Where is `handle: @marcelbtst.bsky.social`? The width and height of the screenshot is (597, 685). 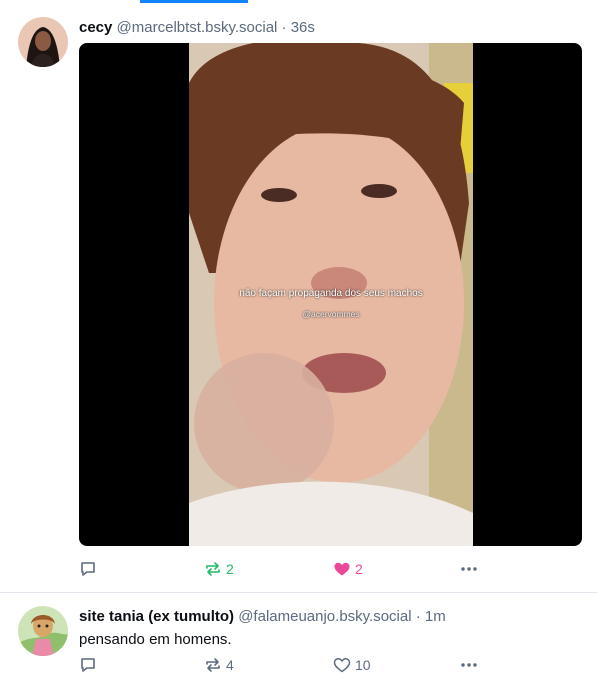
handle: @marcelbtst.bsky.social is located at coordinates (197, 27).